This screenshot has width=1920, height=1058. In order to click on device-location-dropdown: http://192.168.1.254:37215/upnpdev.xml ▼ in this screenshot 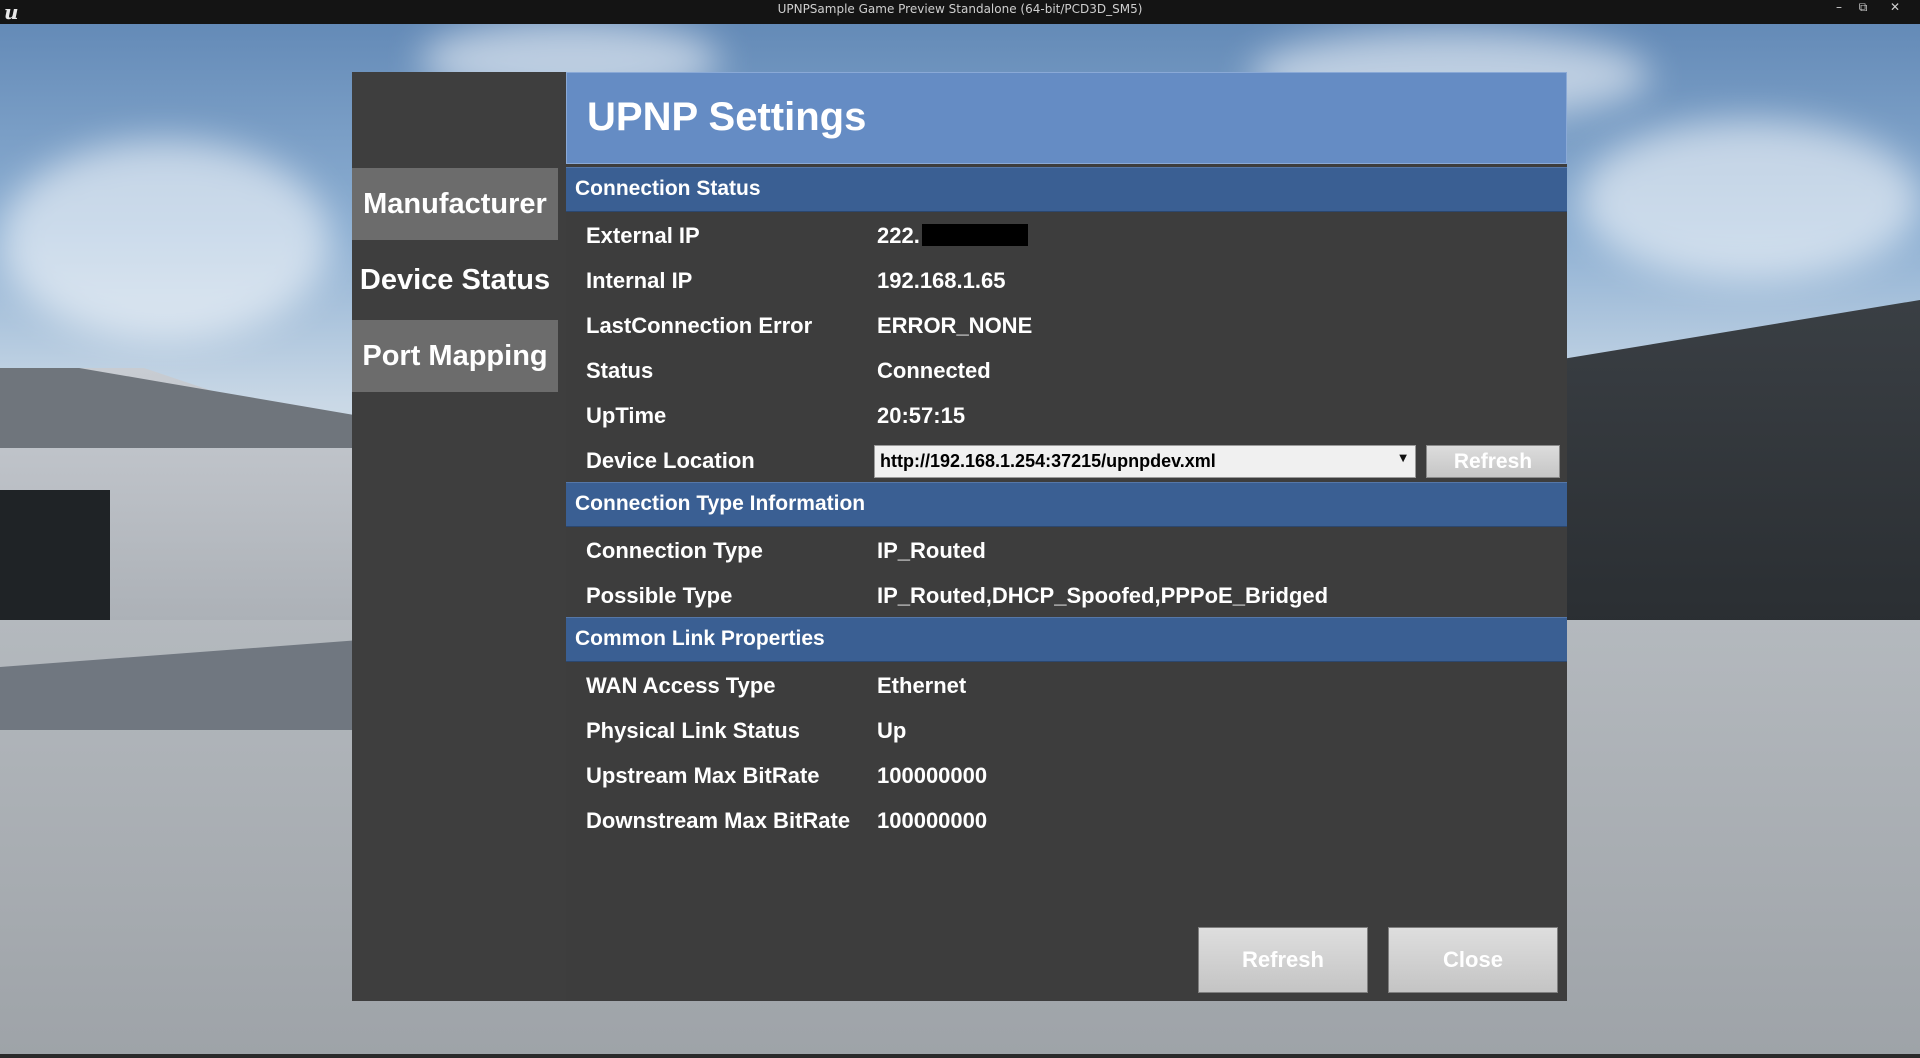, I will do `click(1145, 461)`.